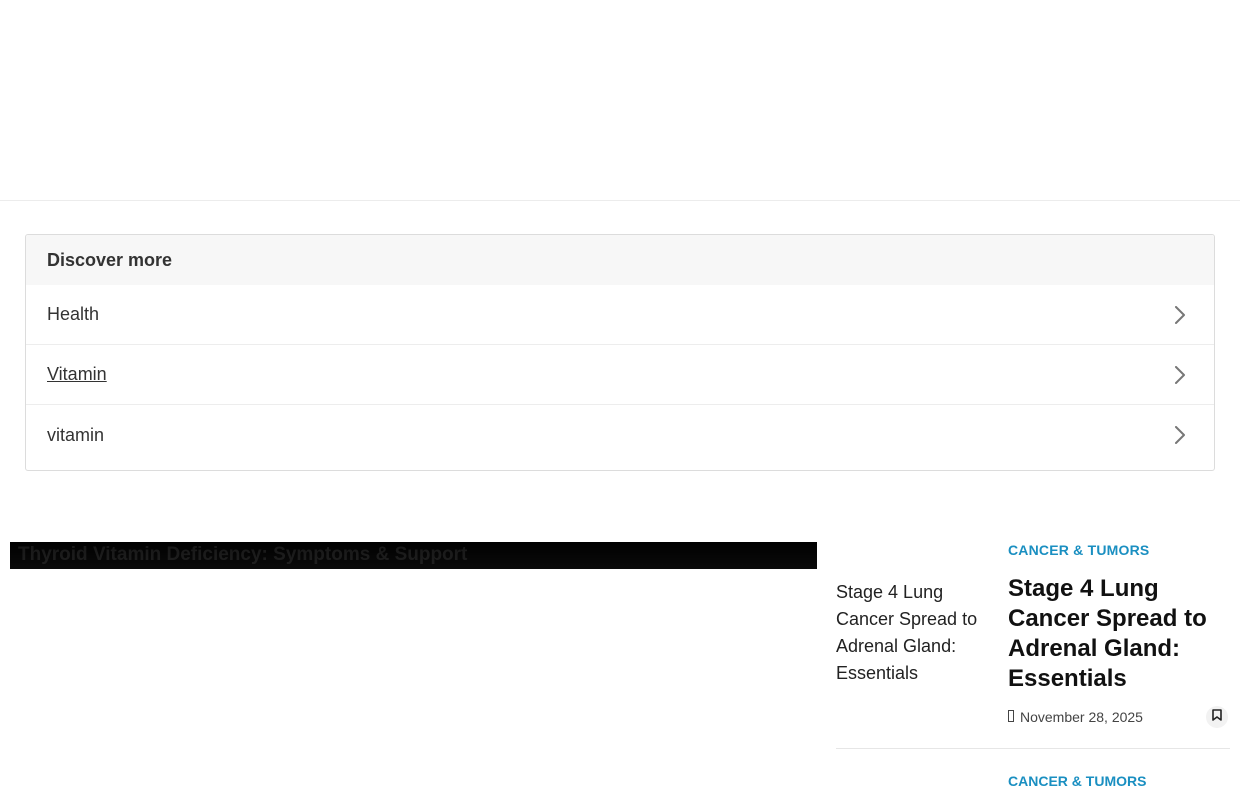  What do you see at coordinates (1081, 717) in the screenshot?
I see `article-date: November 28, 2025` at bounding box center [1081, 717].